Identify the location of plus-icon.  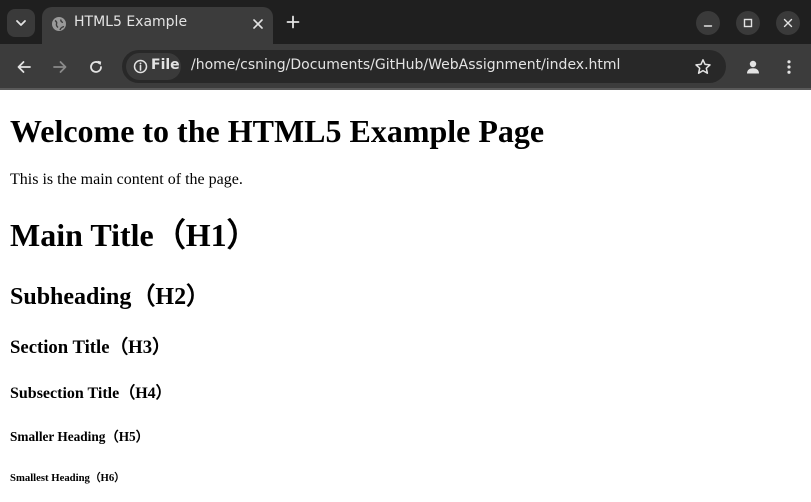
(293, 22).